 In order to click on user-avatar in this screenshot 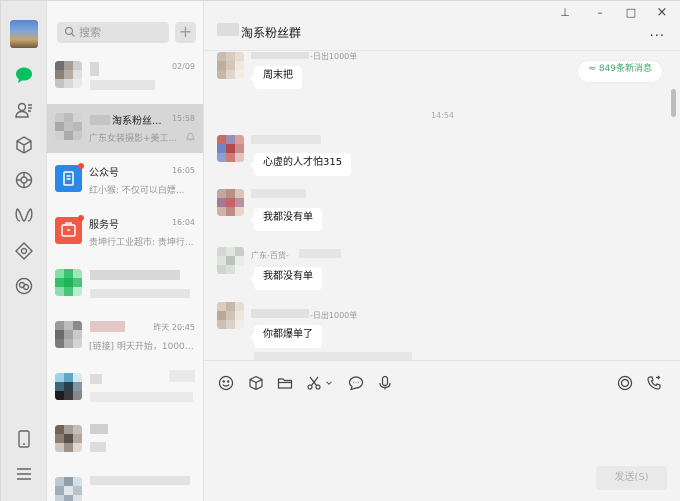, I will do `click(24, 34)`.